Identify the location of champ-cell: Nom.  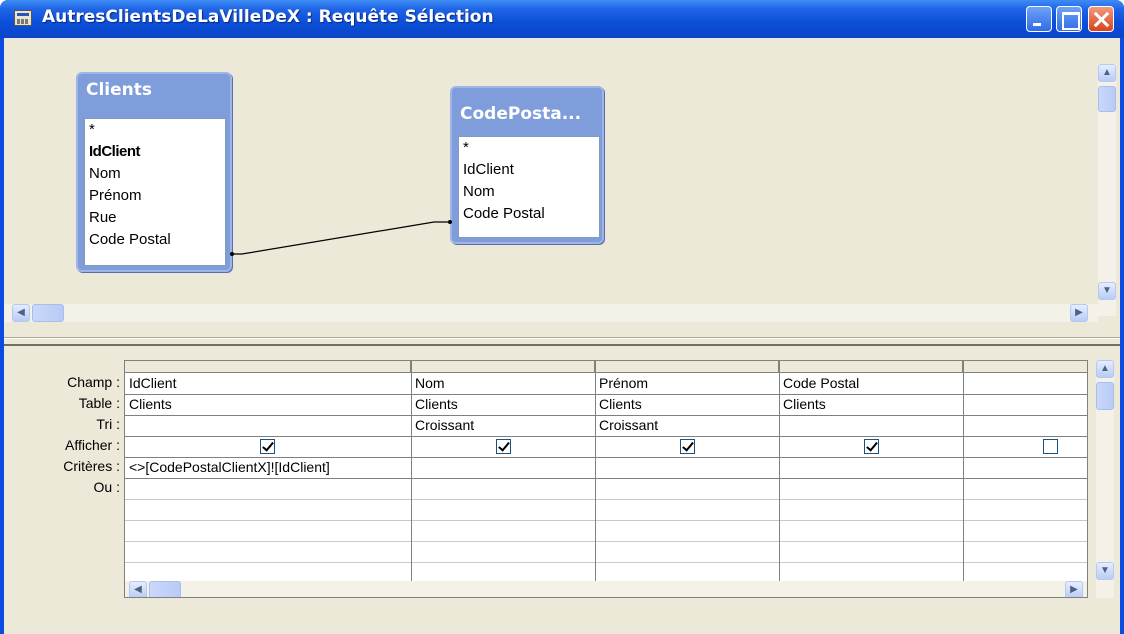
(503, 383).